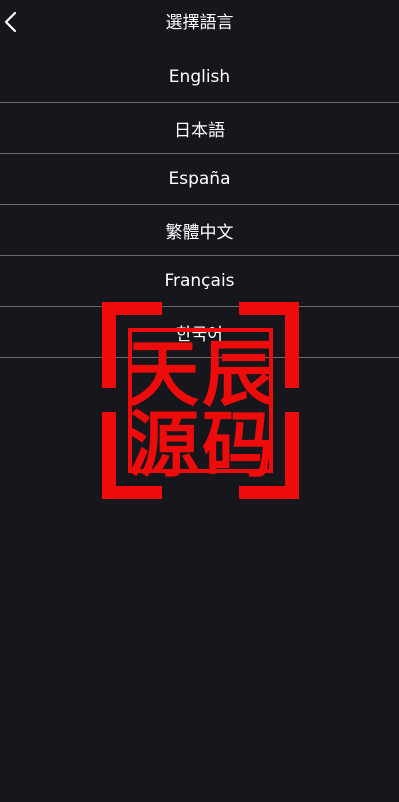  I want to click on page-title: 選擇語言, so click(199, 23).